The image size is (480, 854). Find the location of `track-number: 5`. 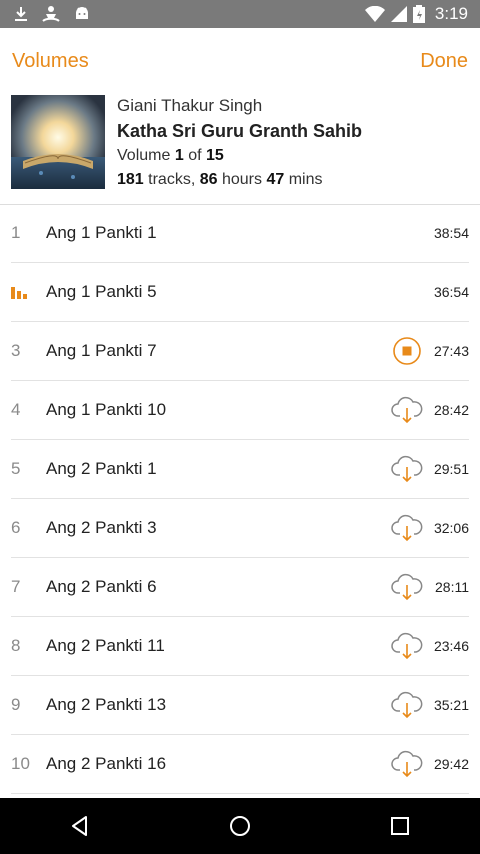

track-number: 5 is located at coordinates (16, 468).